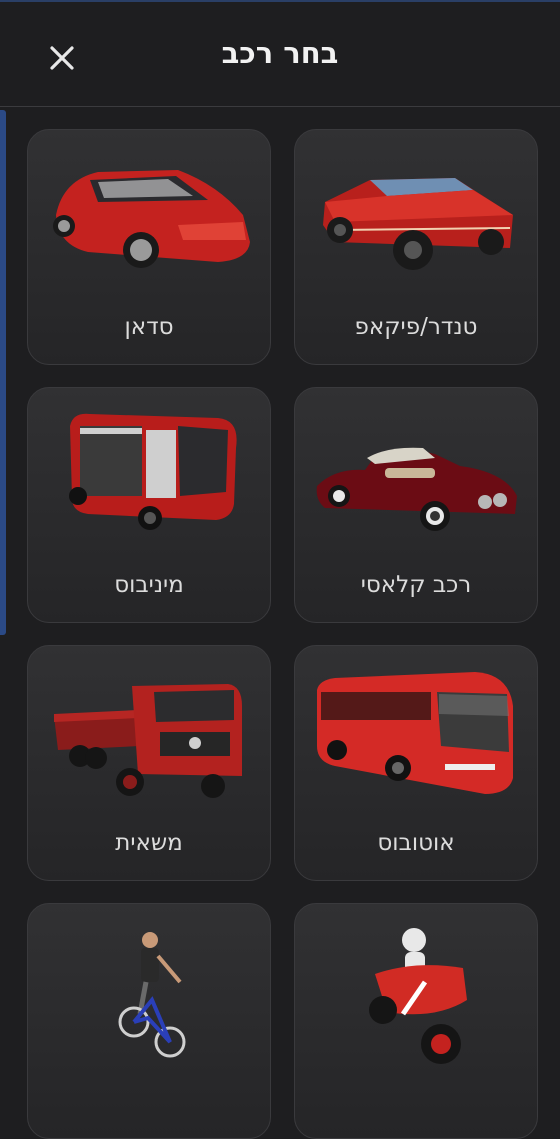 Image resolution: width=560 pixels, height=1139 pixels. Describe the element at coordinates (148, 741) in the screenshot. I see `truck-image` at that location.